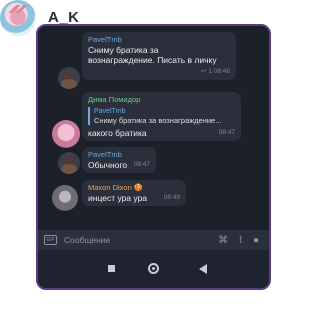  I want to click on message-author: Дима Помидор, so click(161, 100).